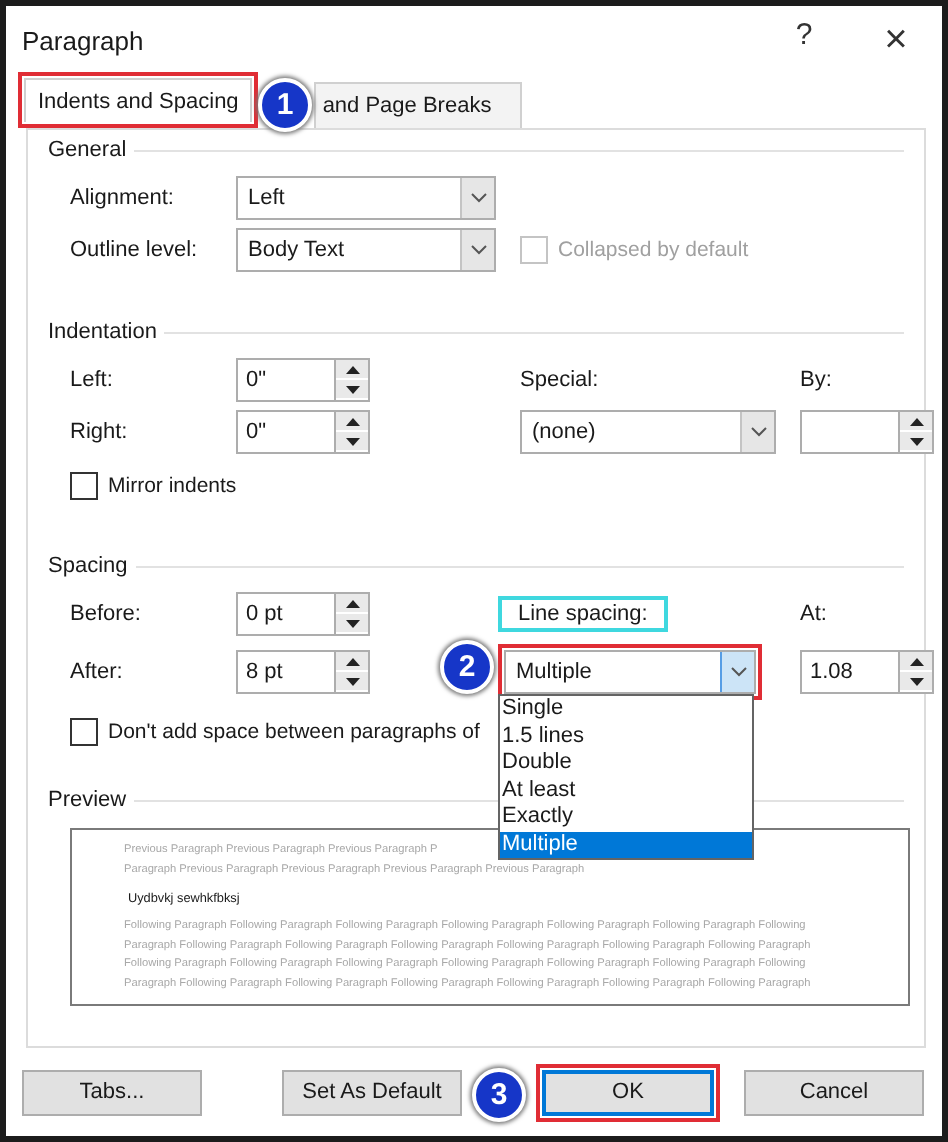 The height and width of the screenshot is (1142, 948). What do you see at coordinates (286, 614) in the screenshot?
I see `input-field: 0 pt` at bounding box center [286, 614].